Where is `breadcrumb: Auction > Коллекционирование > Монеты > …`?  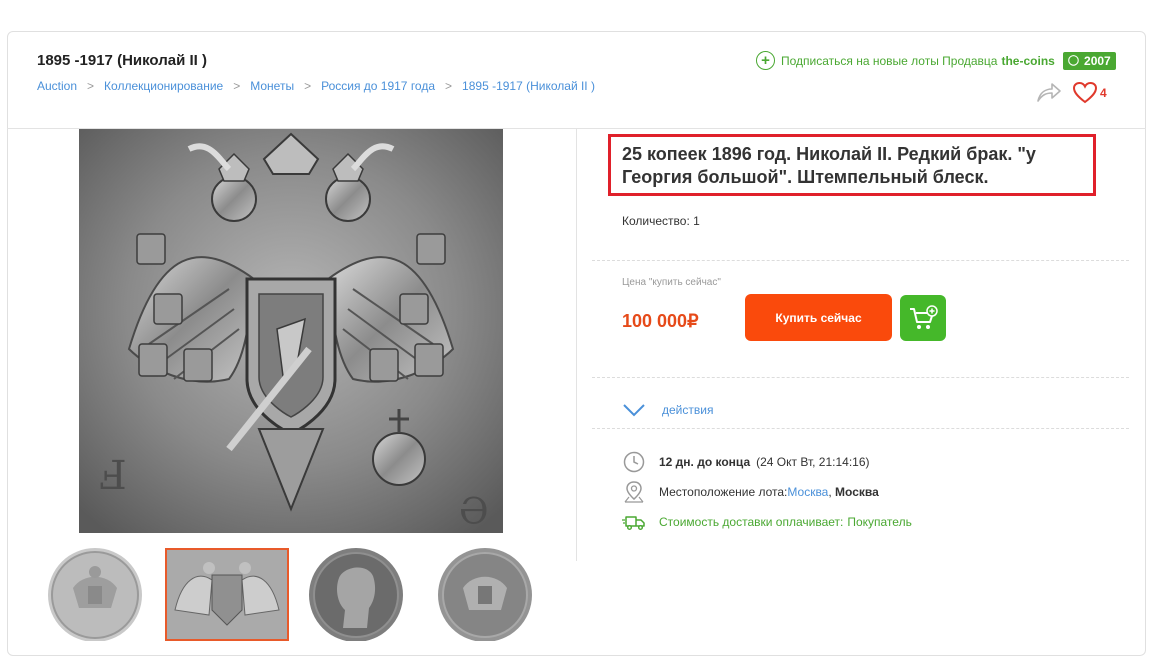
breadcrumb: Auction > Коллекционирование > Монеты > … is located at coordinates (316, 86).